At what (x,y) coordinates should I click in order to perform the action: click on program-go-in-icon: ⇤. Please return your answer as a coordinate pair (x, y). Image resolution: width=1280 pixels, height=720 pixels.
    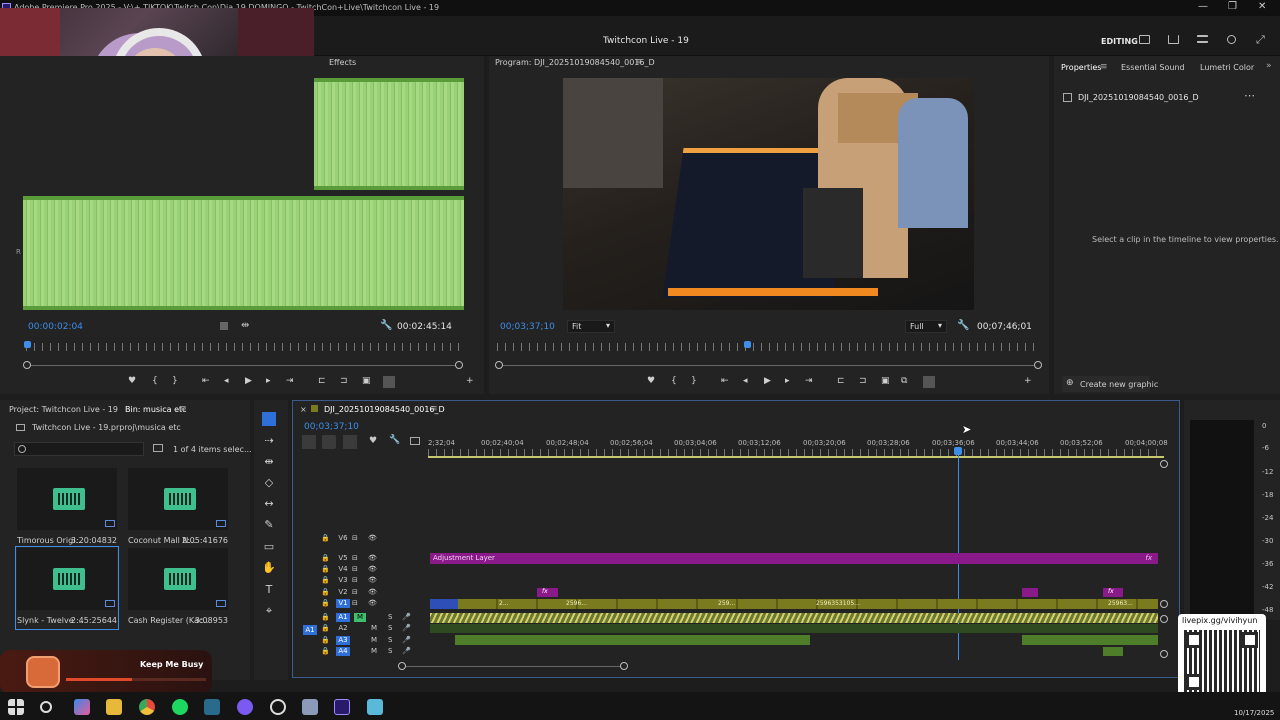
    Looking at the image, I should click on (725, 381).